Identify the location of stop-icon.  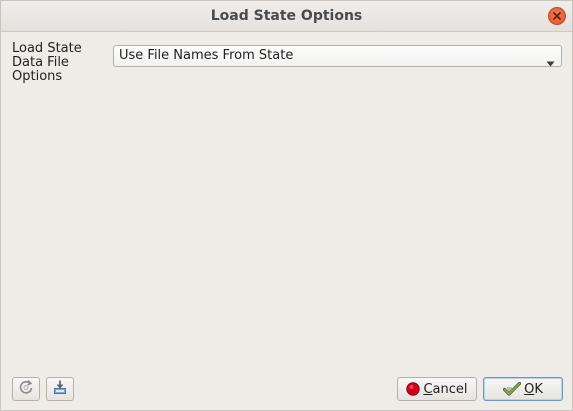
(413, 389).